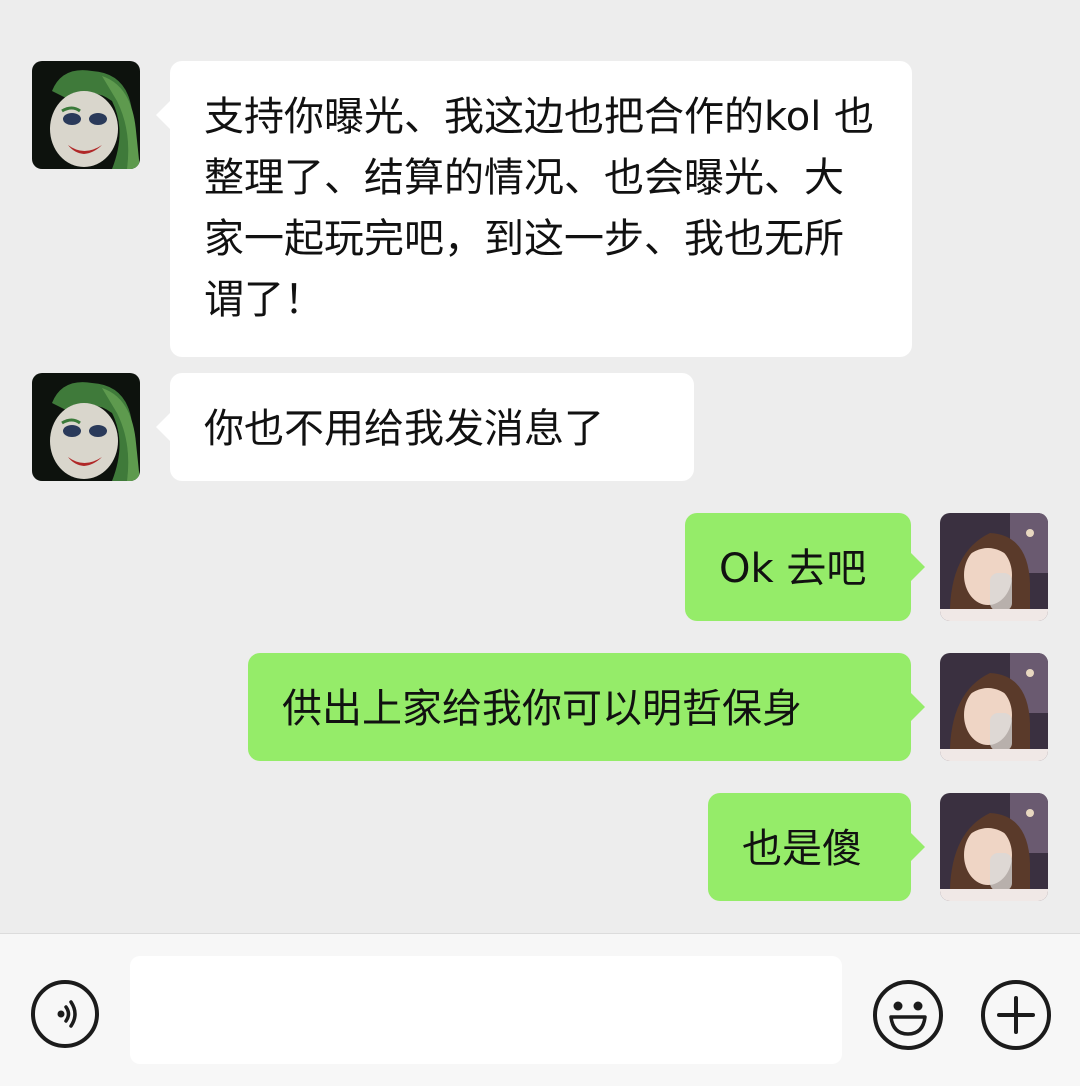 Image resolution: width=1080 pixels, height=1086 pixels. I want to click on message-input, so click(486, 1010).